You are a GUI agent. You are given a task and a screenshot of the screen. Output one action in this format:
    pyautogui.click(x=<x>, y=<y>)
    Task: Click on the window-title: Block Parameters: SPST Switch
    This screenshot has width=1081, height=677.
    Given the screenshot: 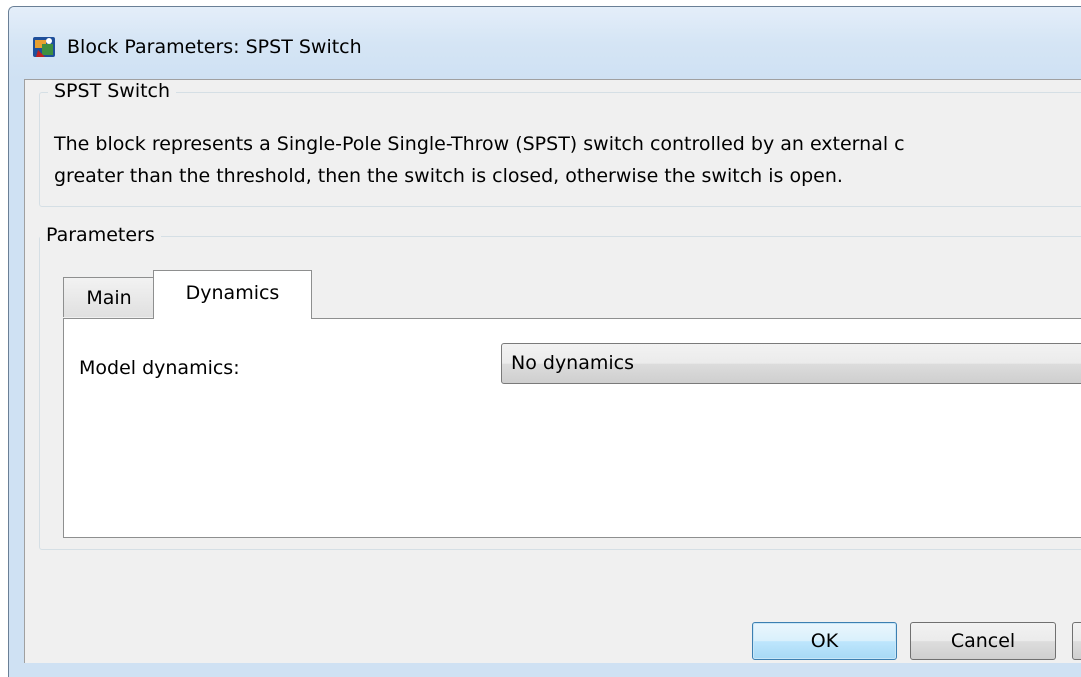 What is the action you would take?
    pyautogui.click(x=214, y=47)
    